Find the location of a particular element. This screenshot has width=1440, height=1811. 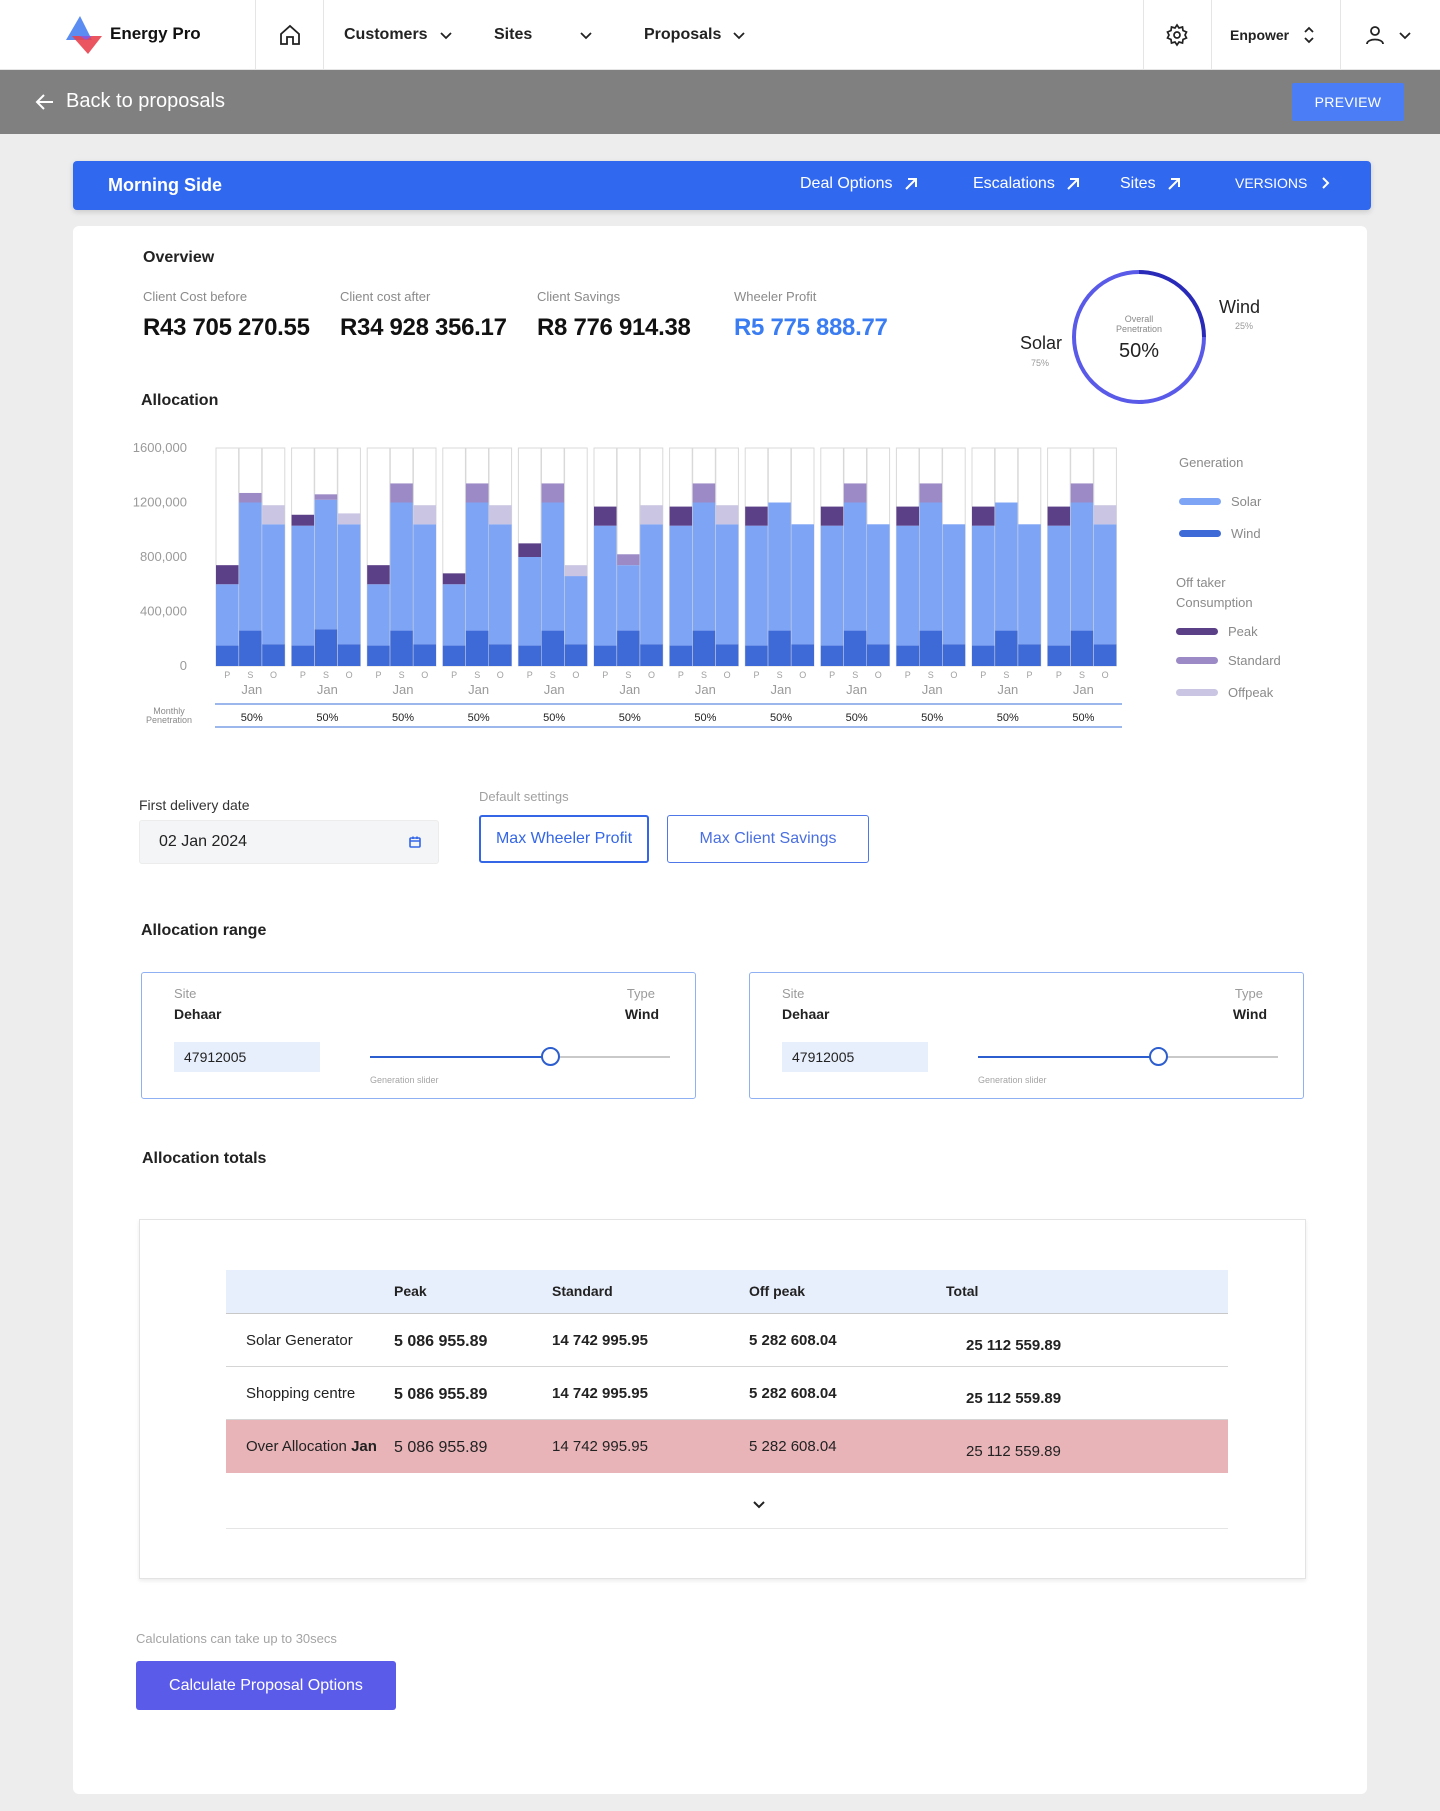

deal-options-link: Deal Options is located at coordinates (859, 184).